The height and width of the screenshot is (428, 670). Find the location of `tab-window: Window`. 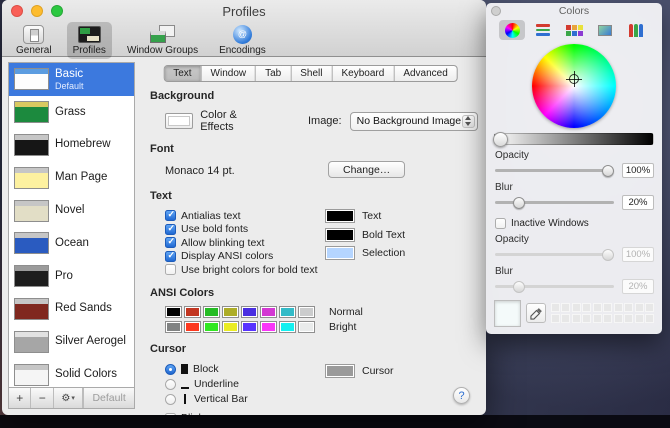

tab-window: Window is located at coordinates (229, 73).